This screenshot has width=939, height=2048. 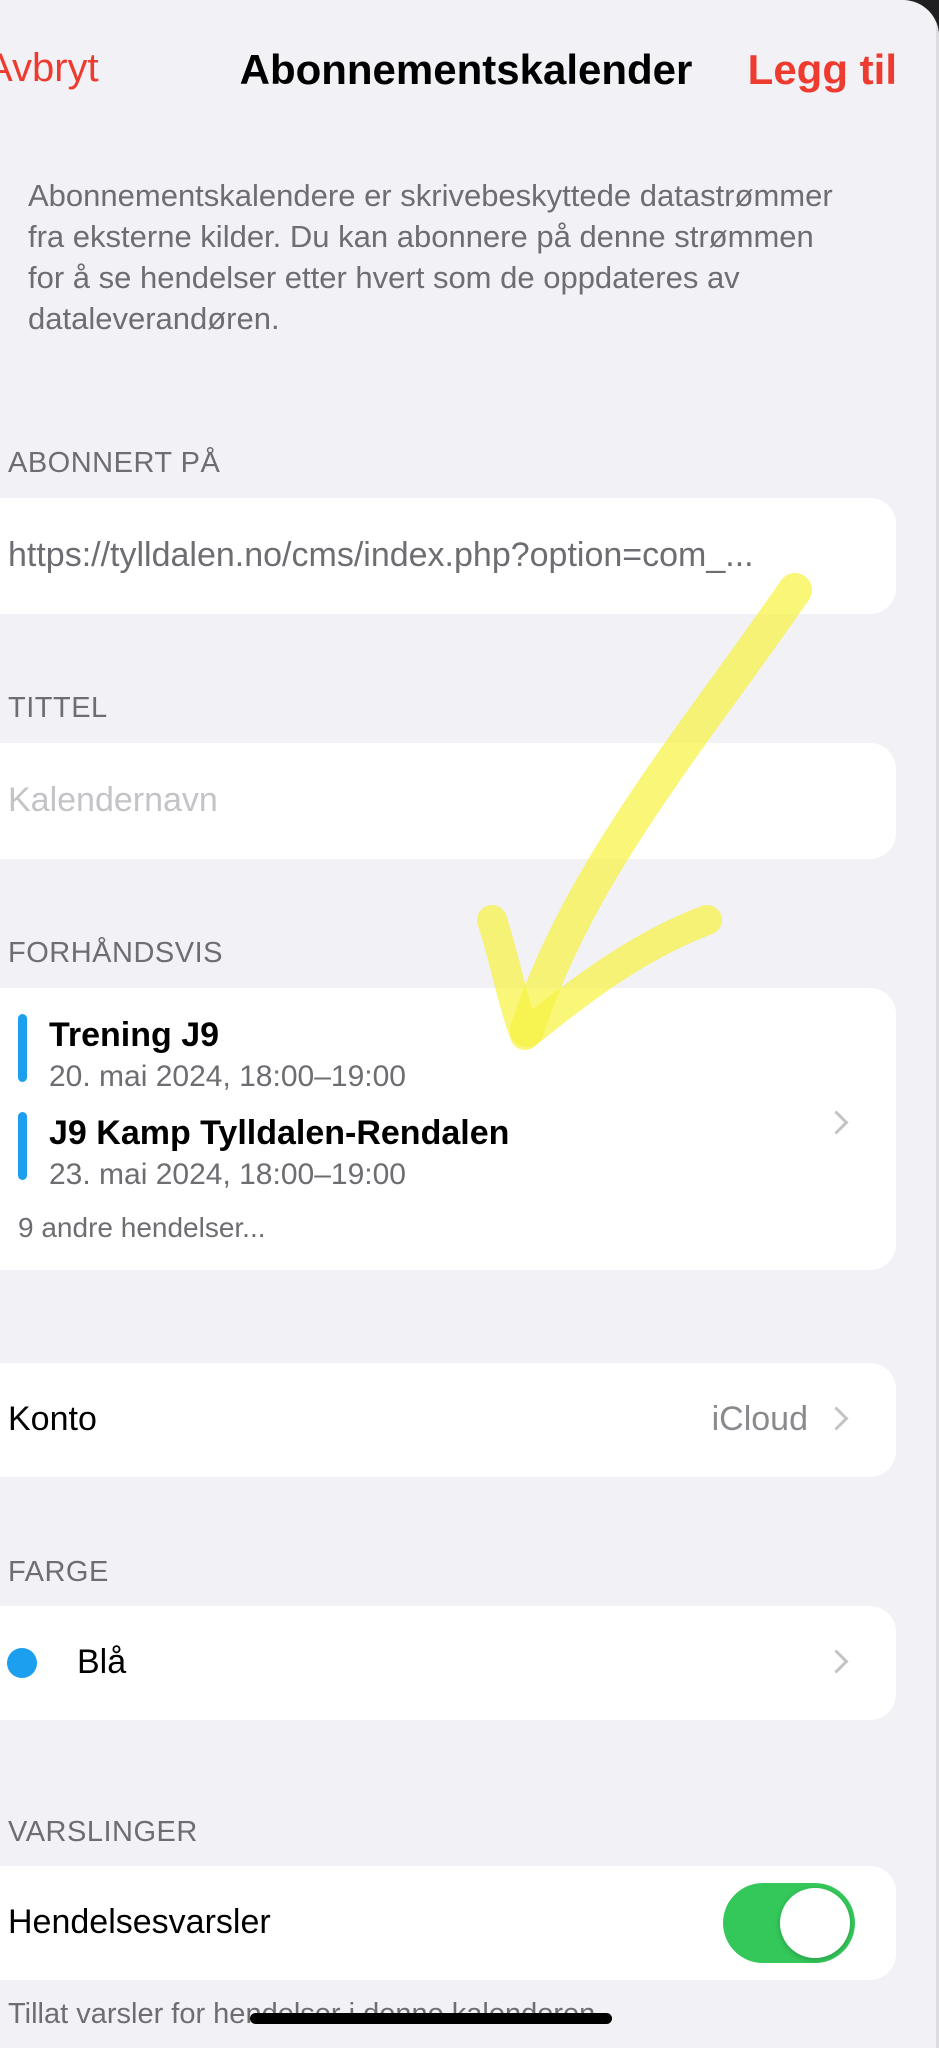 What do you see at coordinates (431, 2018) in the screenshot?
I see `home-indicator` at bounding box center [431, 2018].